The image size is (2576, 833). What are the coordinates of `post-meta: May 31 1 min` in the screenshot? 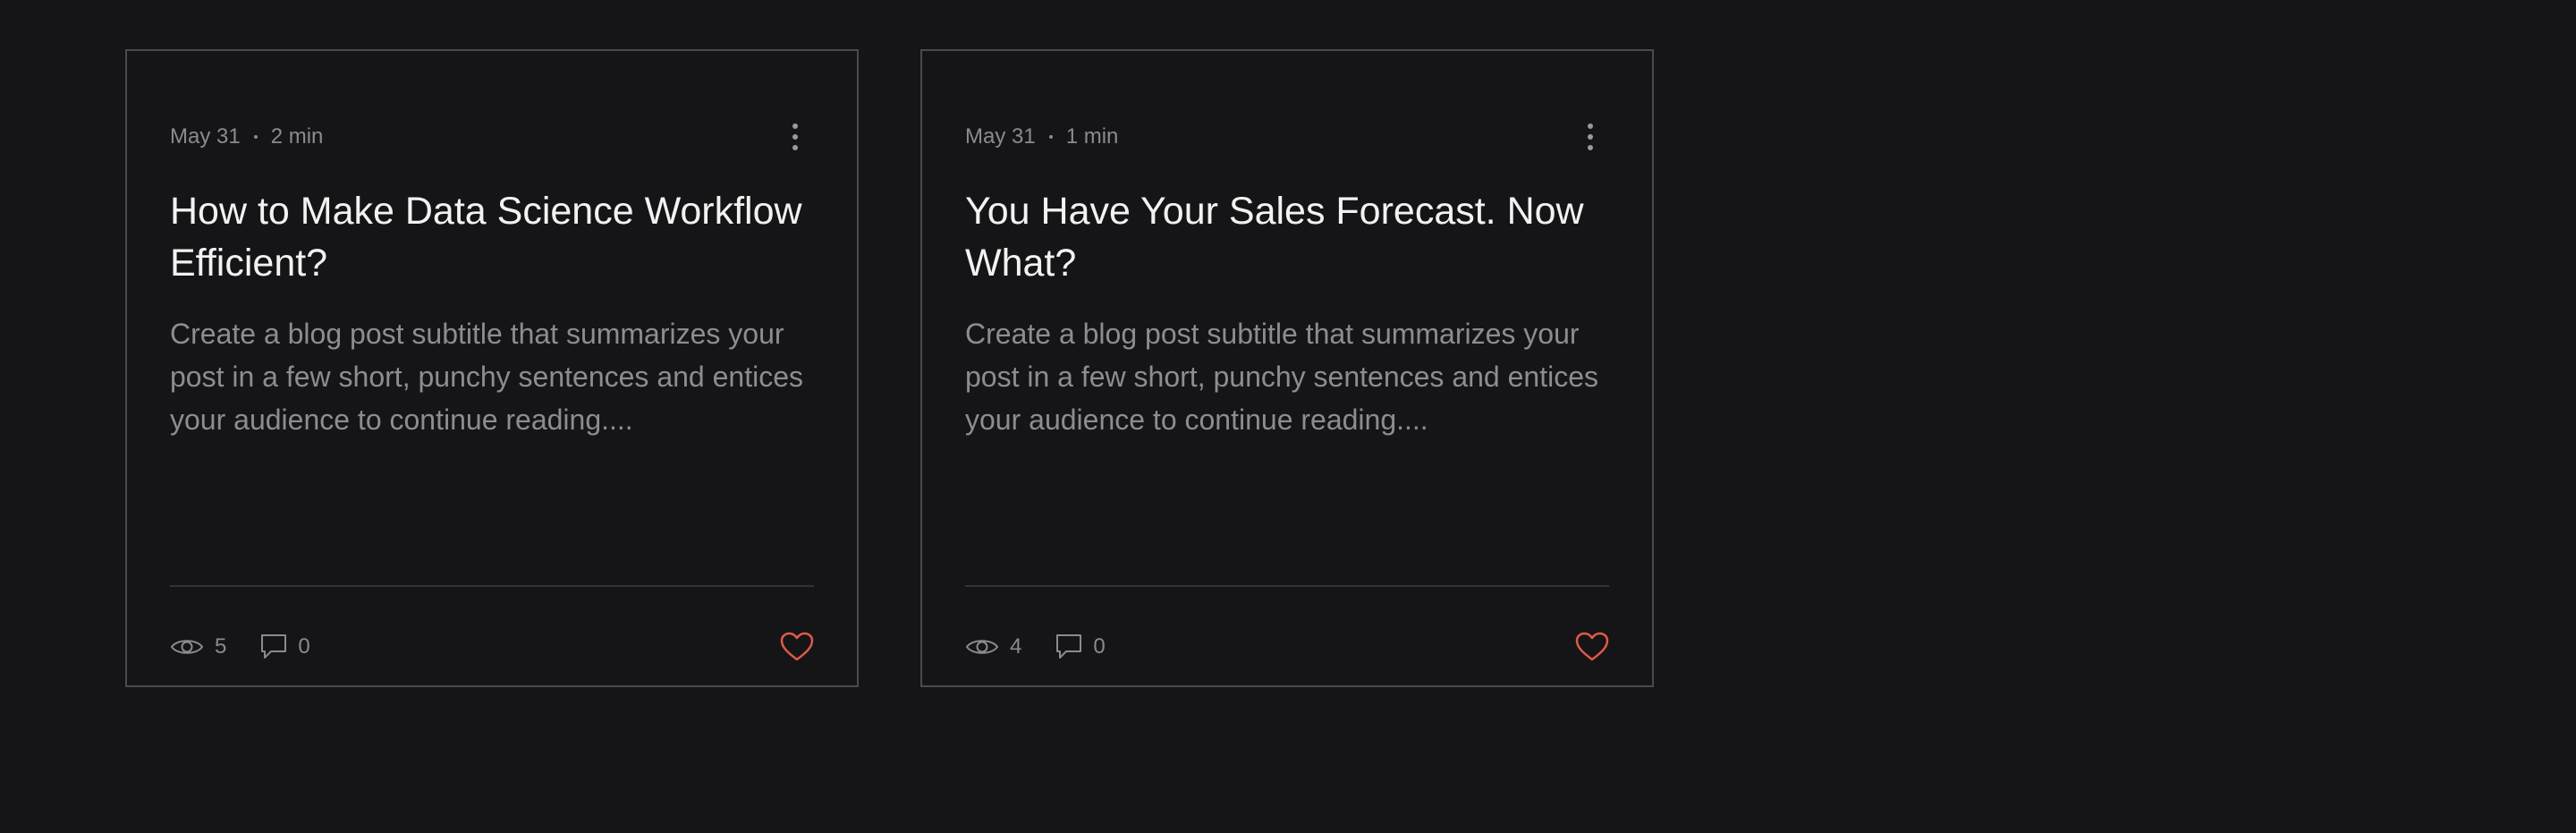 It's located at (1041, 137).